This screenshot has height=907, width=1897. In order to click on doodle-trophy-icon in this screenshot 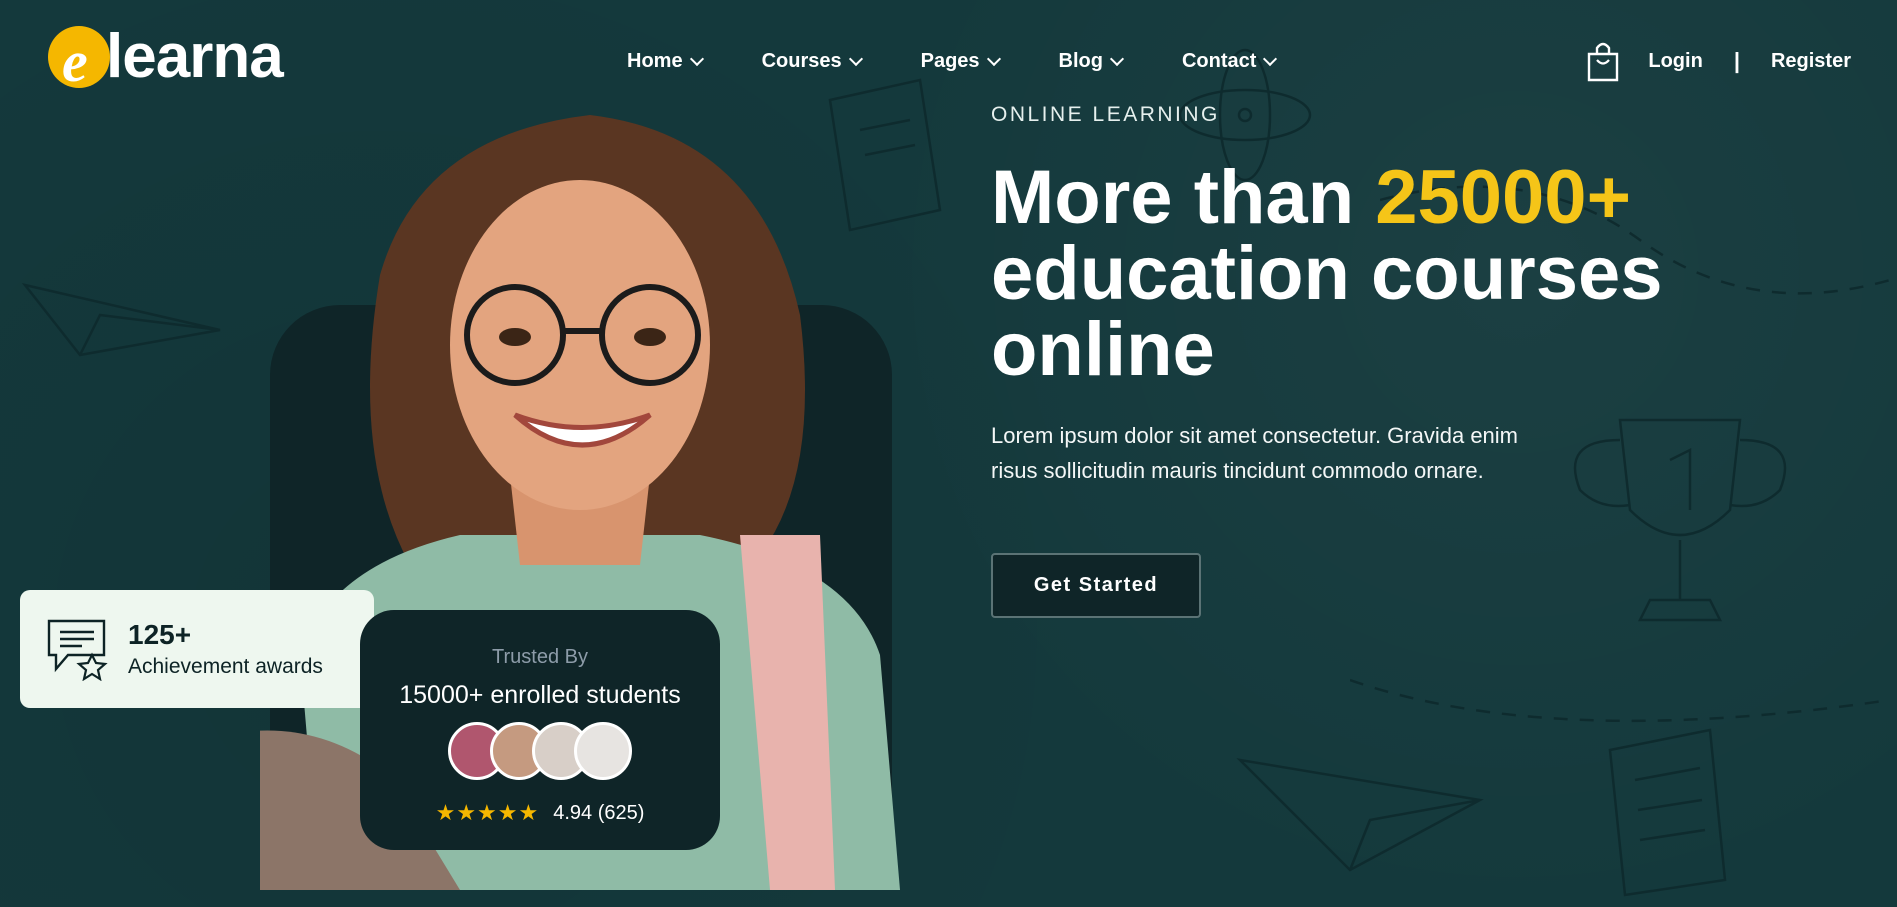, I will do `click(1680, 520)`.